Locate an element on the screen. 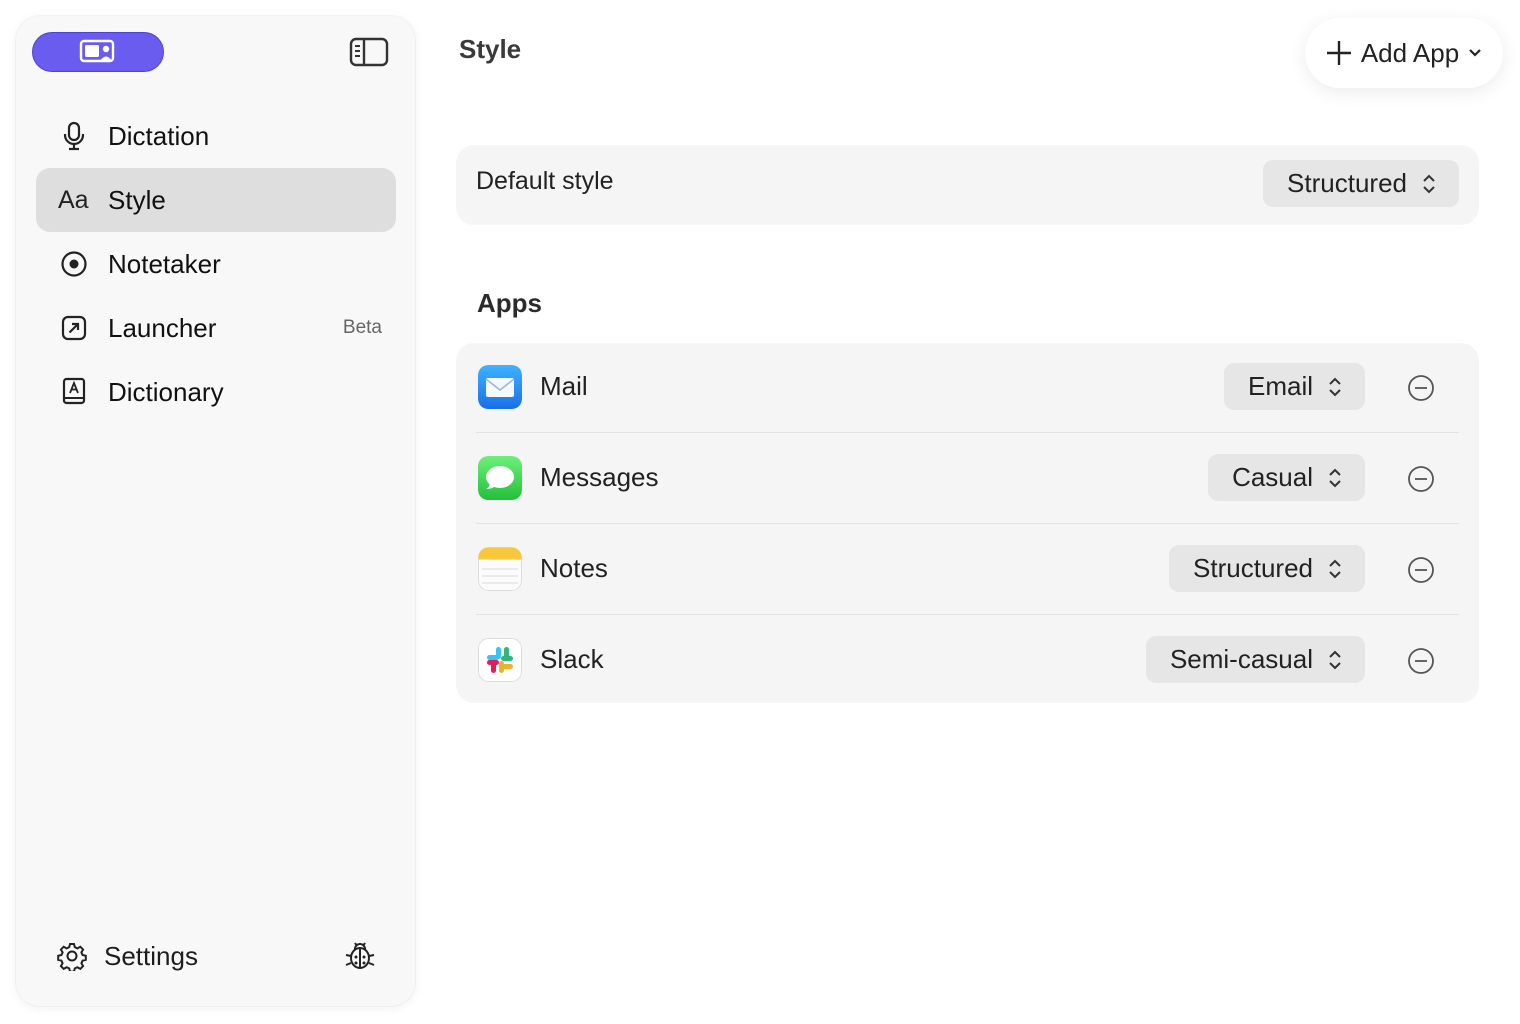 The height and width of the screenshot is (1024, 1520). sidebar-toggle-icon is located at coordinates (369, 52).